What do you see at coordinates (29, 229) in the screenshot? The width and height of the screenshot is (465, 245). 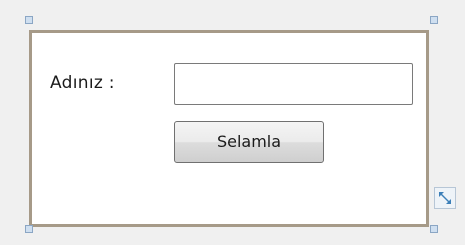 I see `resize-handle-bottom-left` at bounding box center [29, 229].